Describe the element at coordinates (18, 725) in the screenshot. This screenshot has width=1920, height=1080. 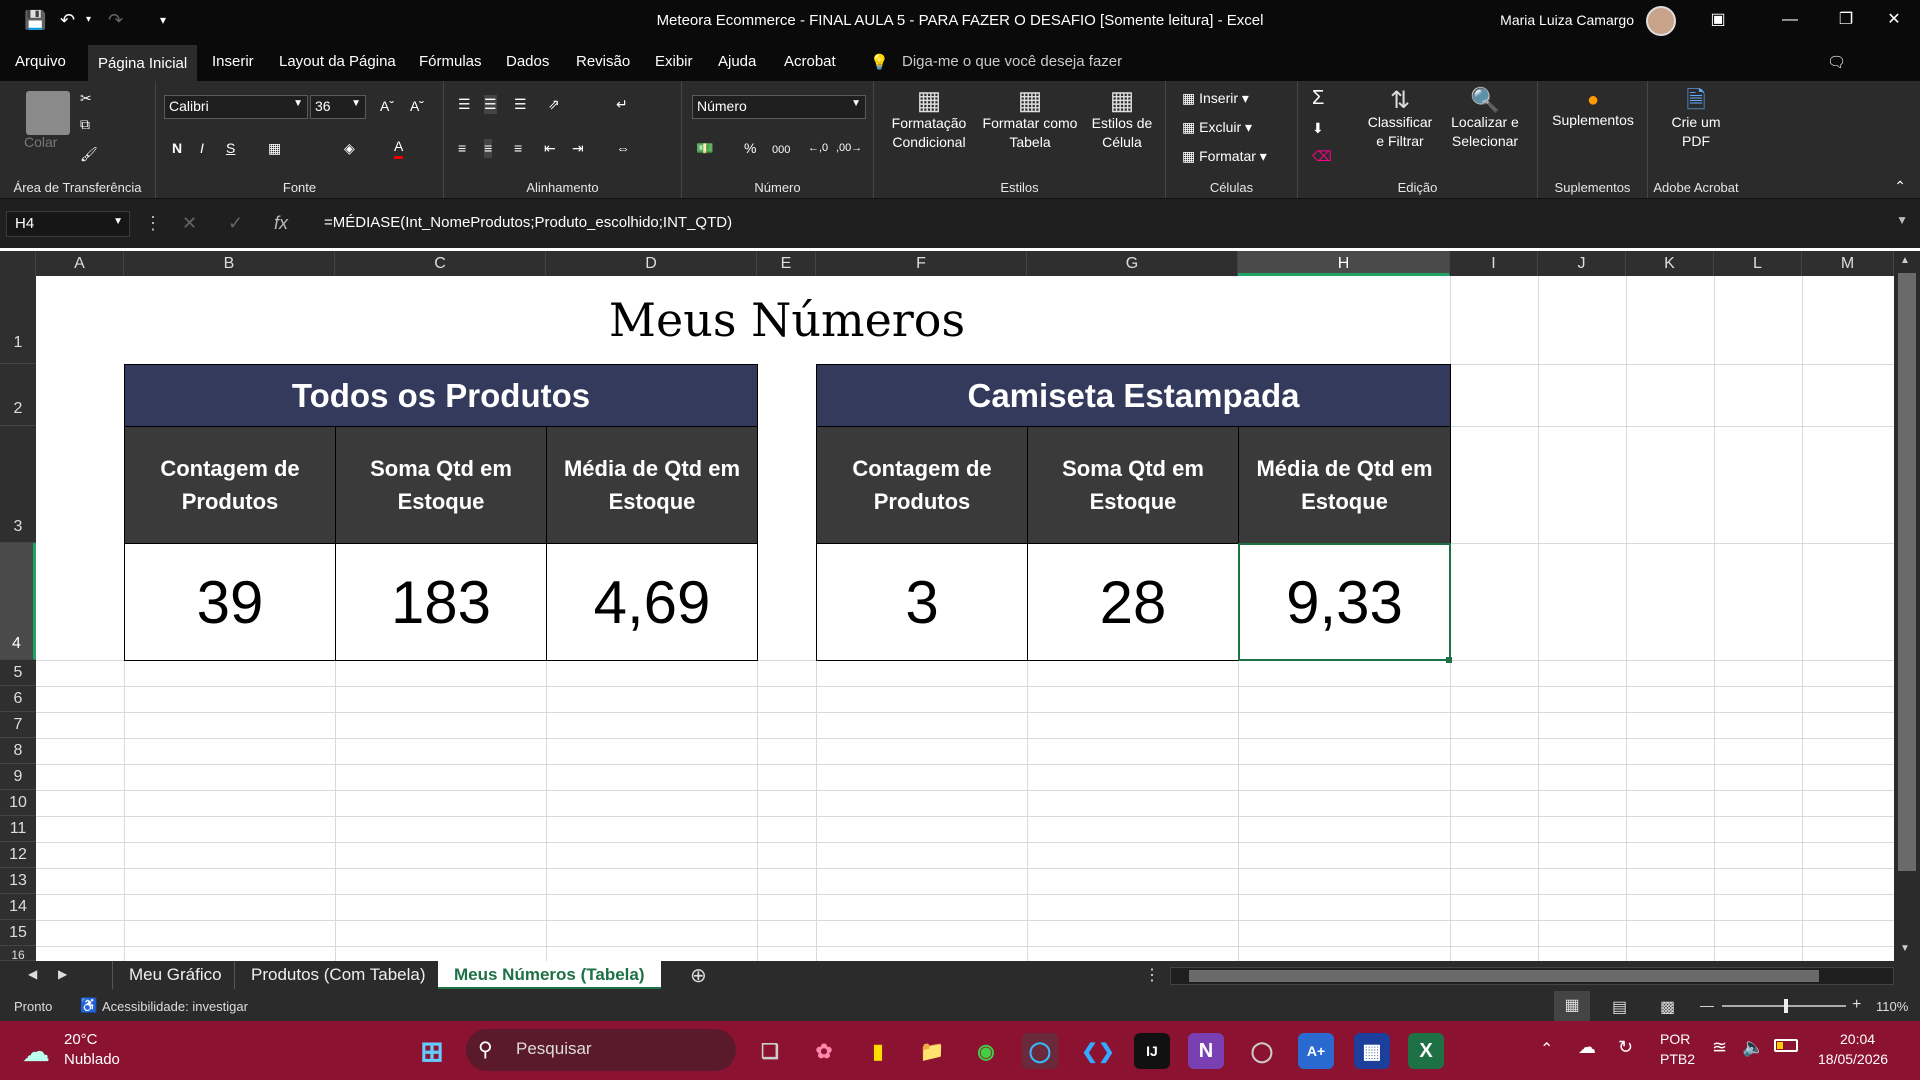
I see `row-7: 7` at that location.